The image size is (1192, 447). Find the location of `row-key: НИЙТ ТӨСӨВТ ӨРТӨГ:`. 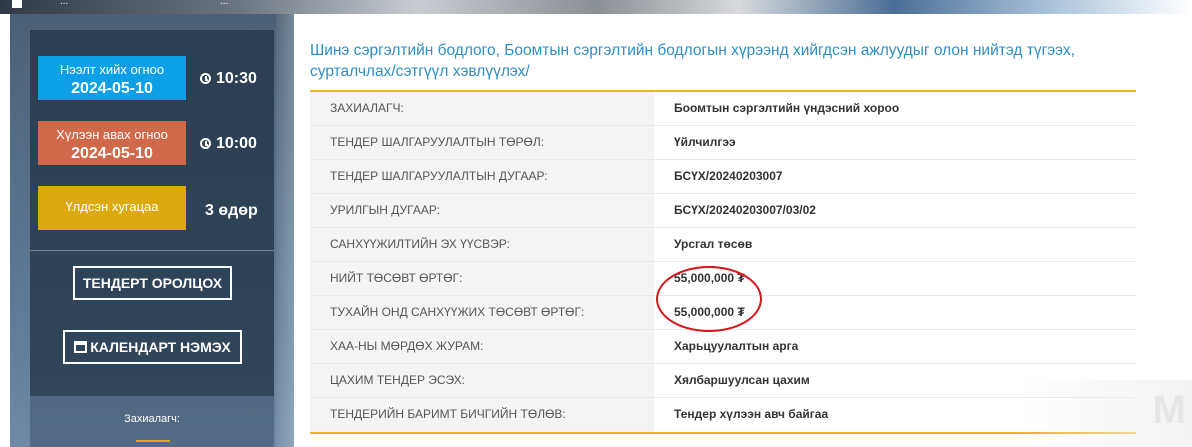

row-key: НИЙТ ТӨСӨВТ ӨРТӨГ: is located at coordinates (482, 278).